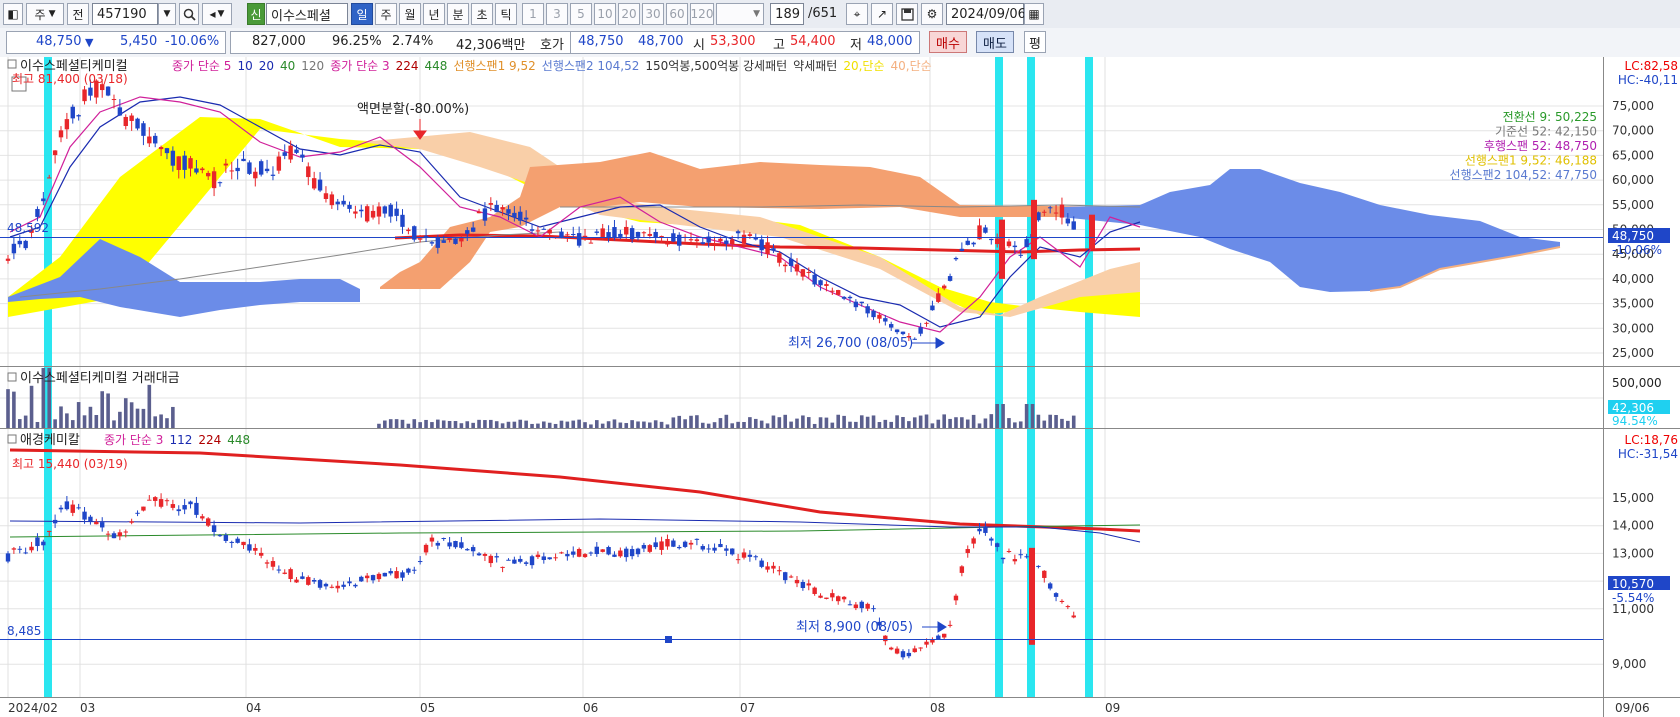 Image resolution: width=1680 pixels, height=717 pixels. Describe the element at coordinates (932, 14) in the screenshot. I see `gear-icon: ⚙` at that location.